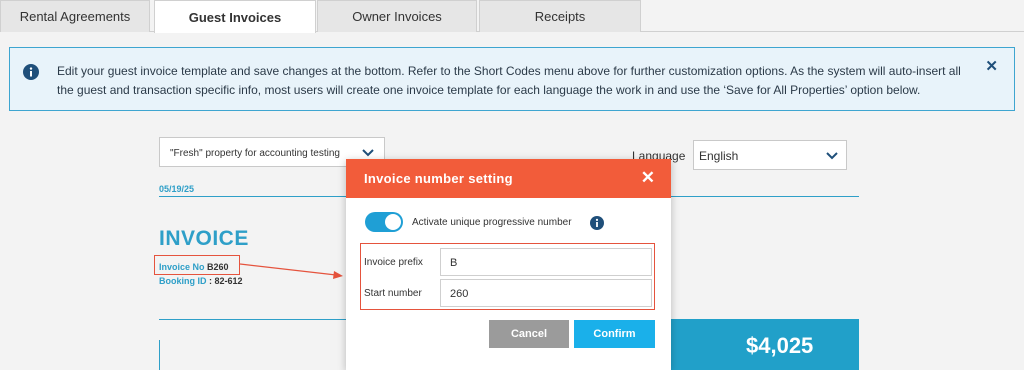 Image resolution: width=1024 pixels, height=370 pixels. What do you see at coordinates (177, 189) in the screenshot?
I see `invoice-date: 05/19/25` at bounding box center [177, 189].